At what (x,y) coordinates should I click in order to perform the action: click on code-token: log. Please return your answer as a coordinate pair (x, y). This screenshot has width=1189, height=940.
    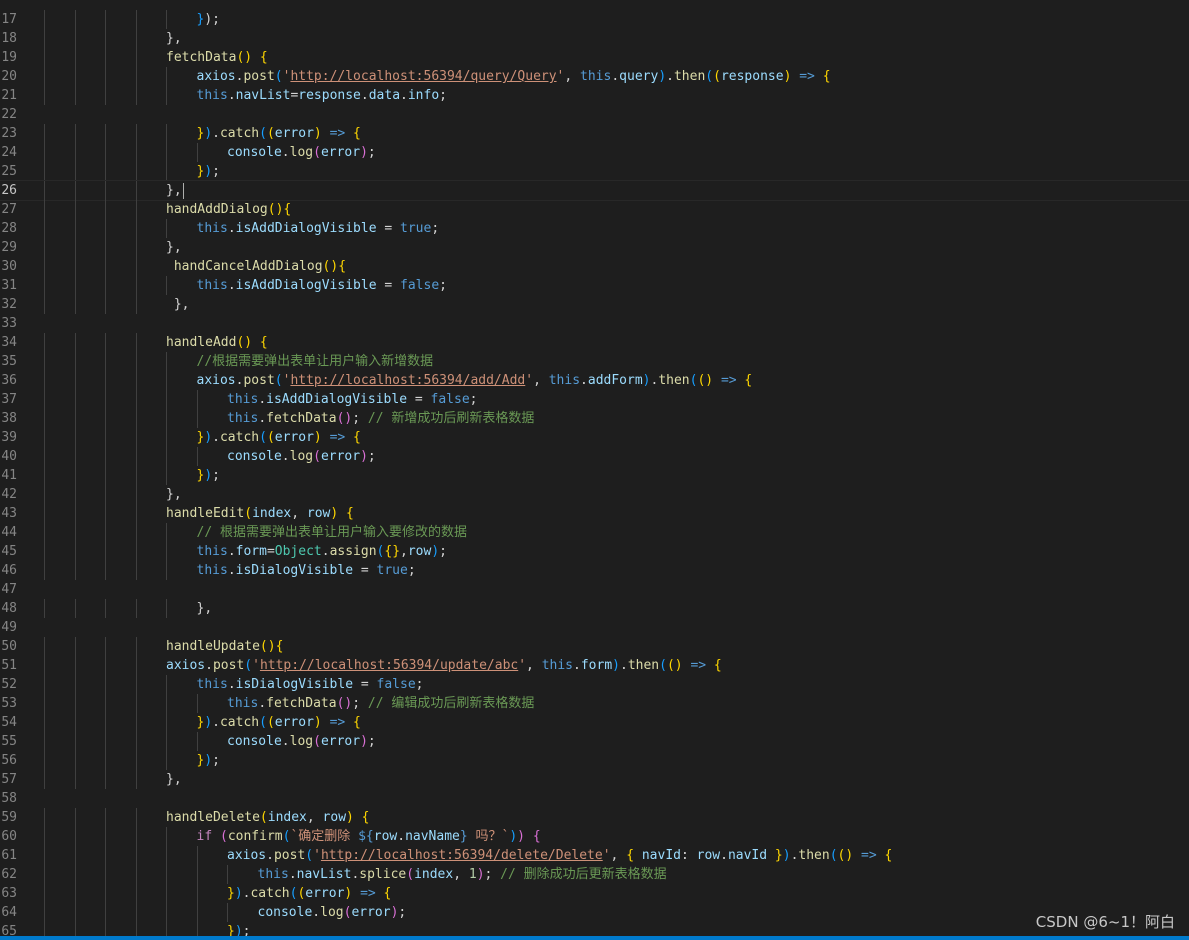
    Looking at the image, I should click on (301, 152).